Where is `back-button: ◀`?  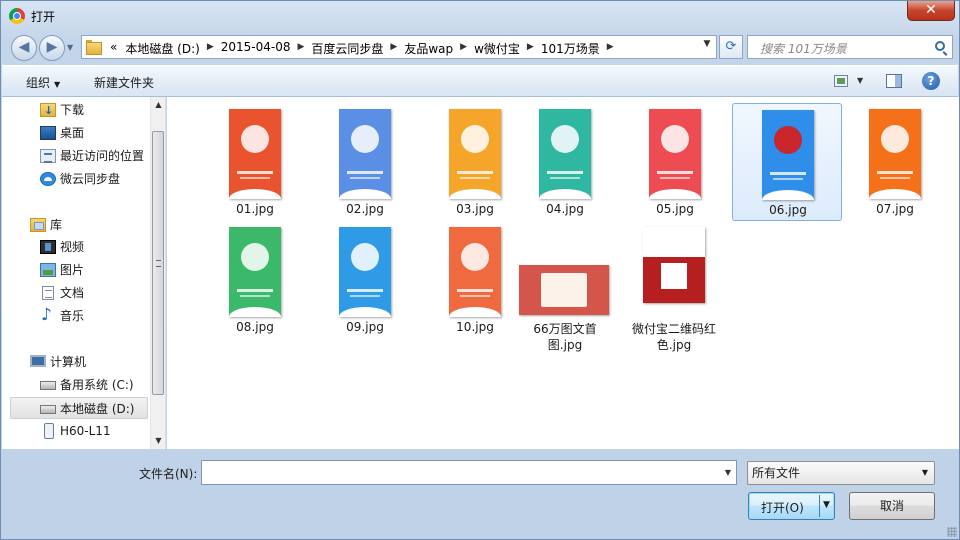
back-button: ◀ is located at coordinates (24, 48).